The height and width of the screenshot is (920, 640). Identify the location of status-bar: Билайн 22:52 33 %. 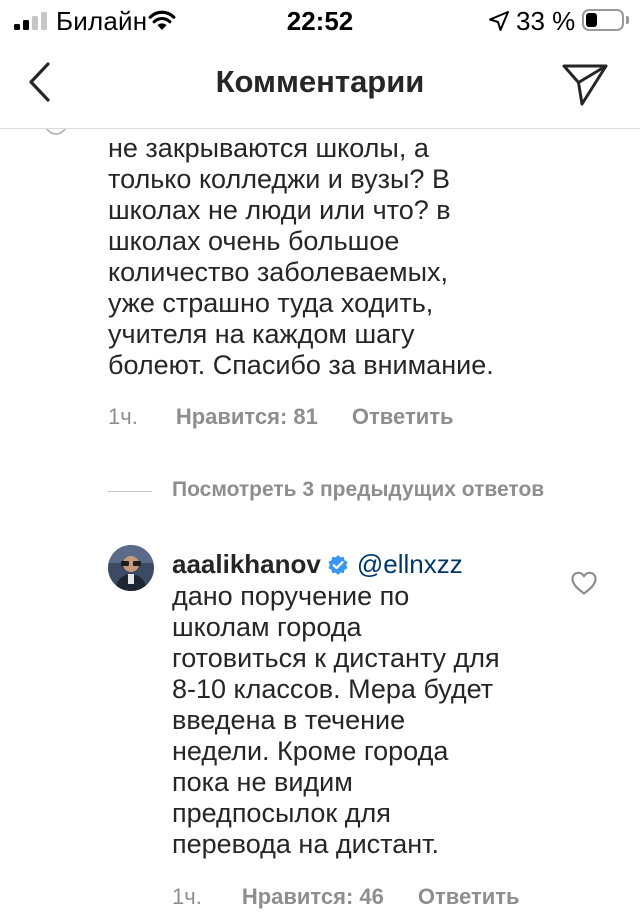
(320, 21).